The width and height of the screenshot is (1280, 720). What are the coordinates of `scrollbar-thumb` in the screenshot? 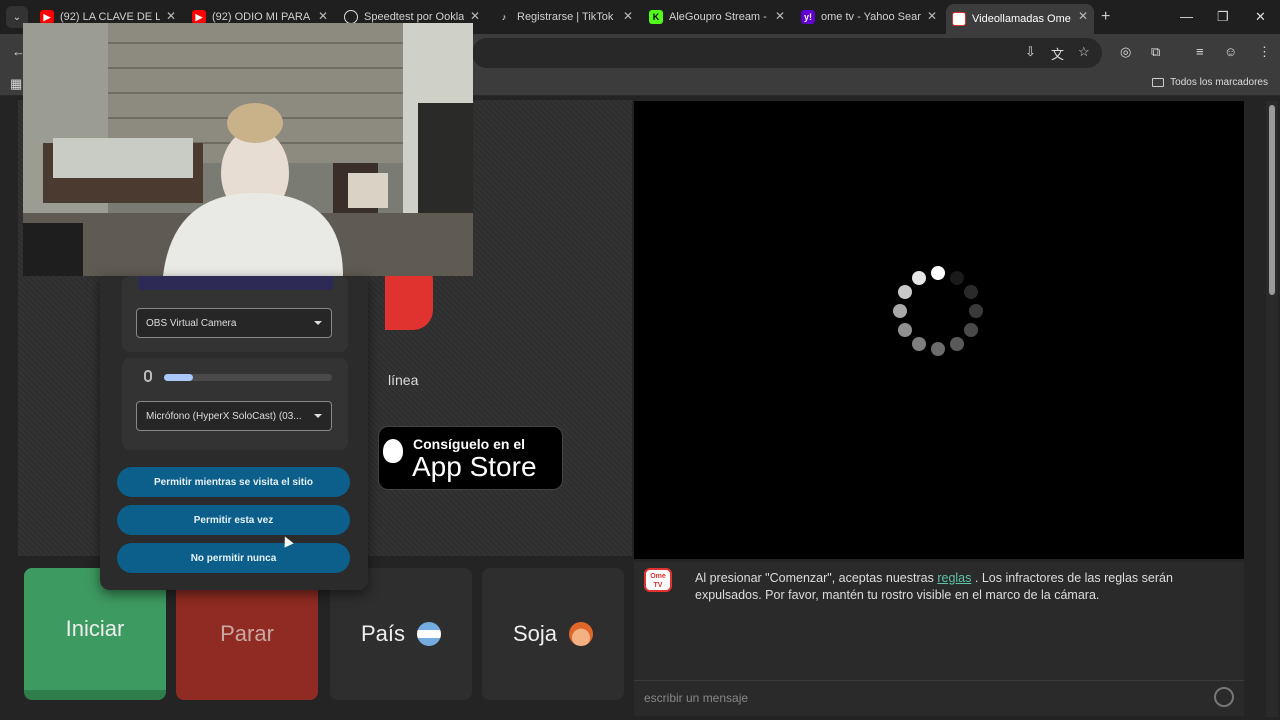 It's located at (1272, 200).